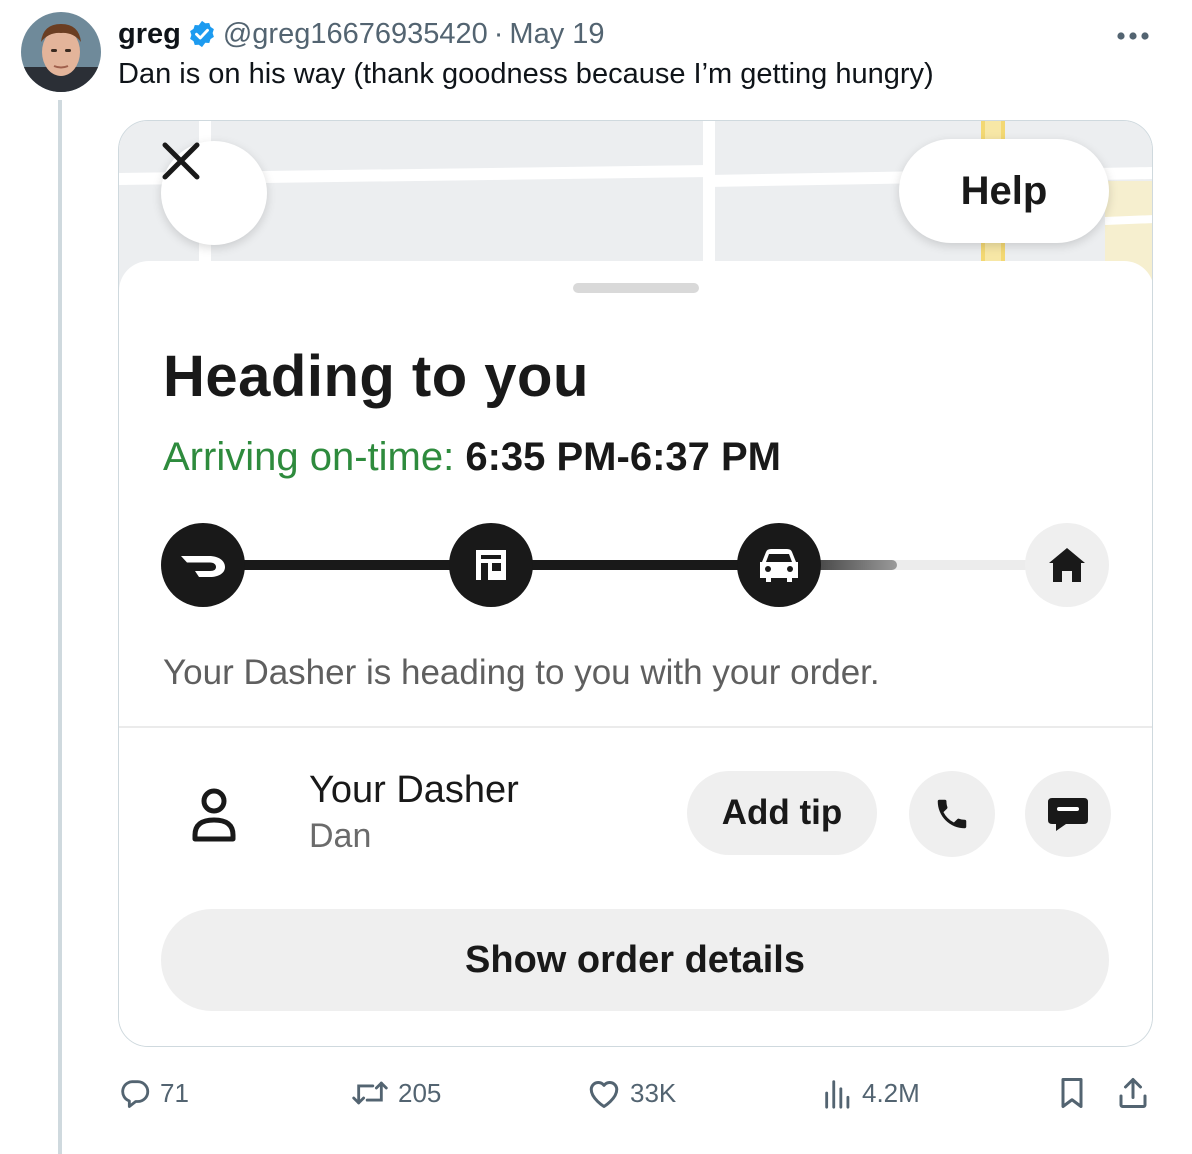 The width and height of the screenshot is (1192, 1154). I want to click on doordash-logo-icon, so click(203, 566).